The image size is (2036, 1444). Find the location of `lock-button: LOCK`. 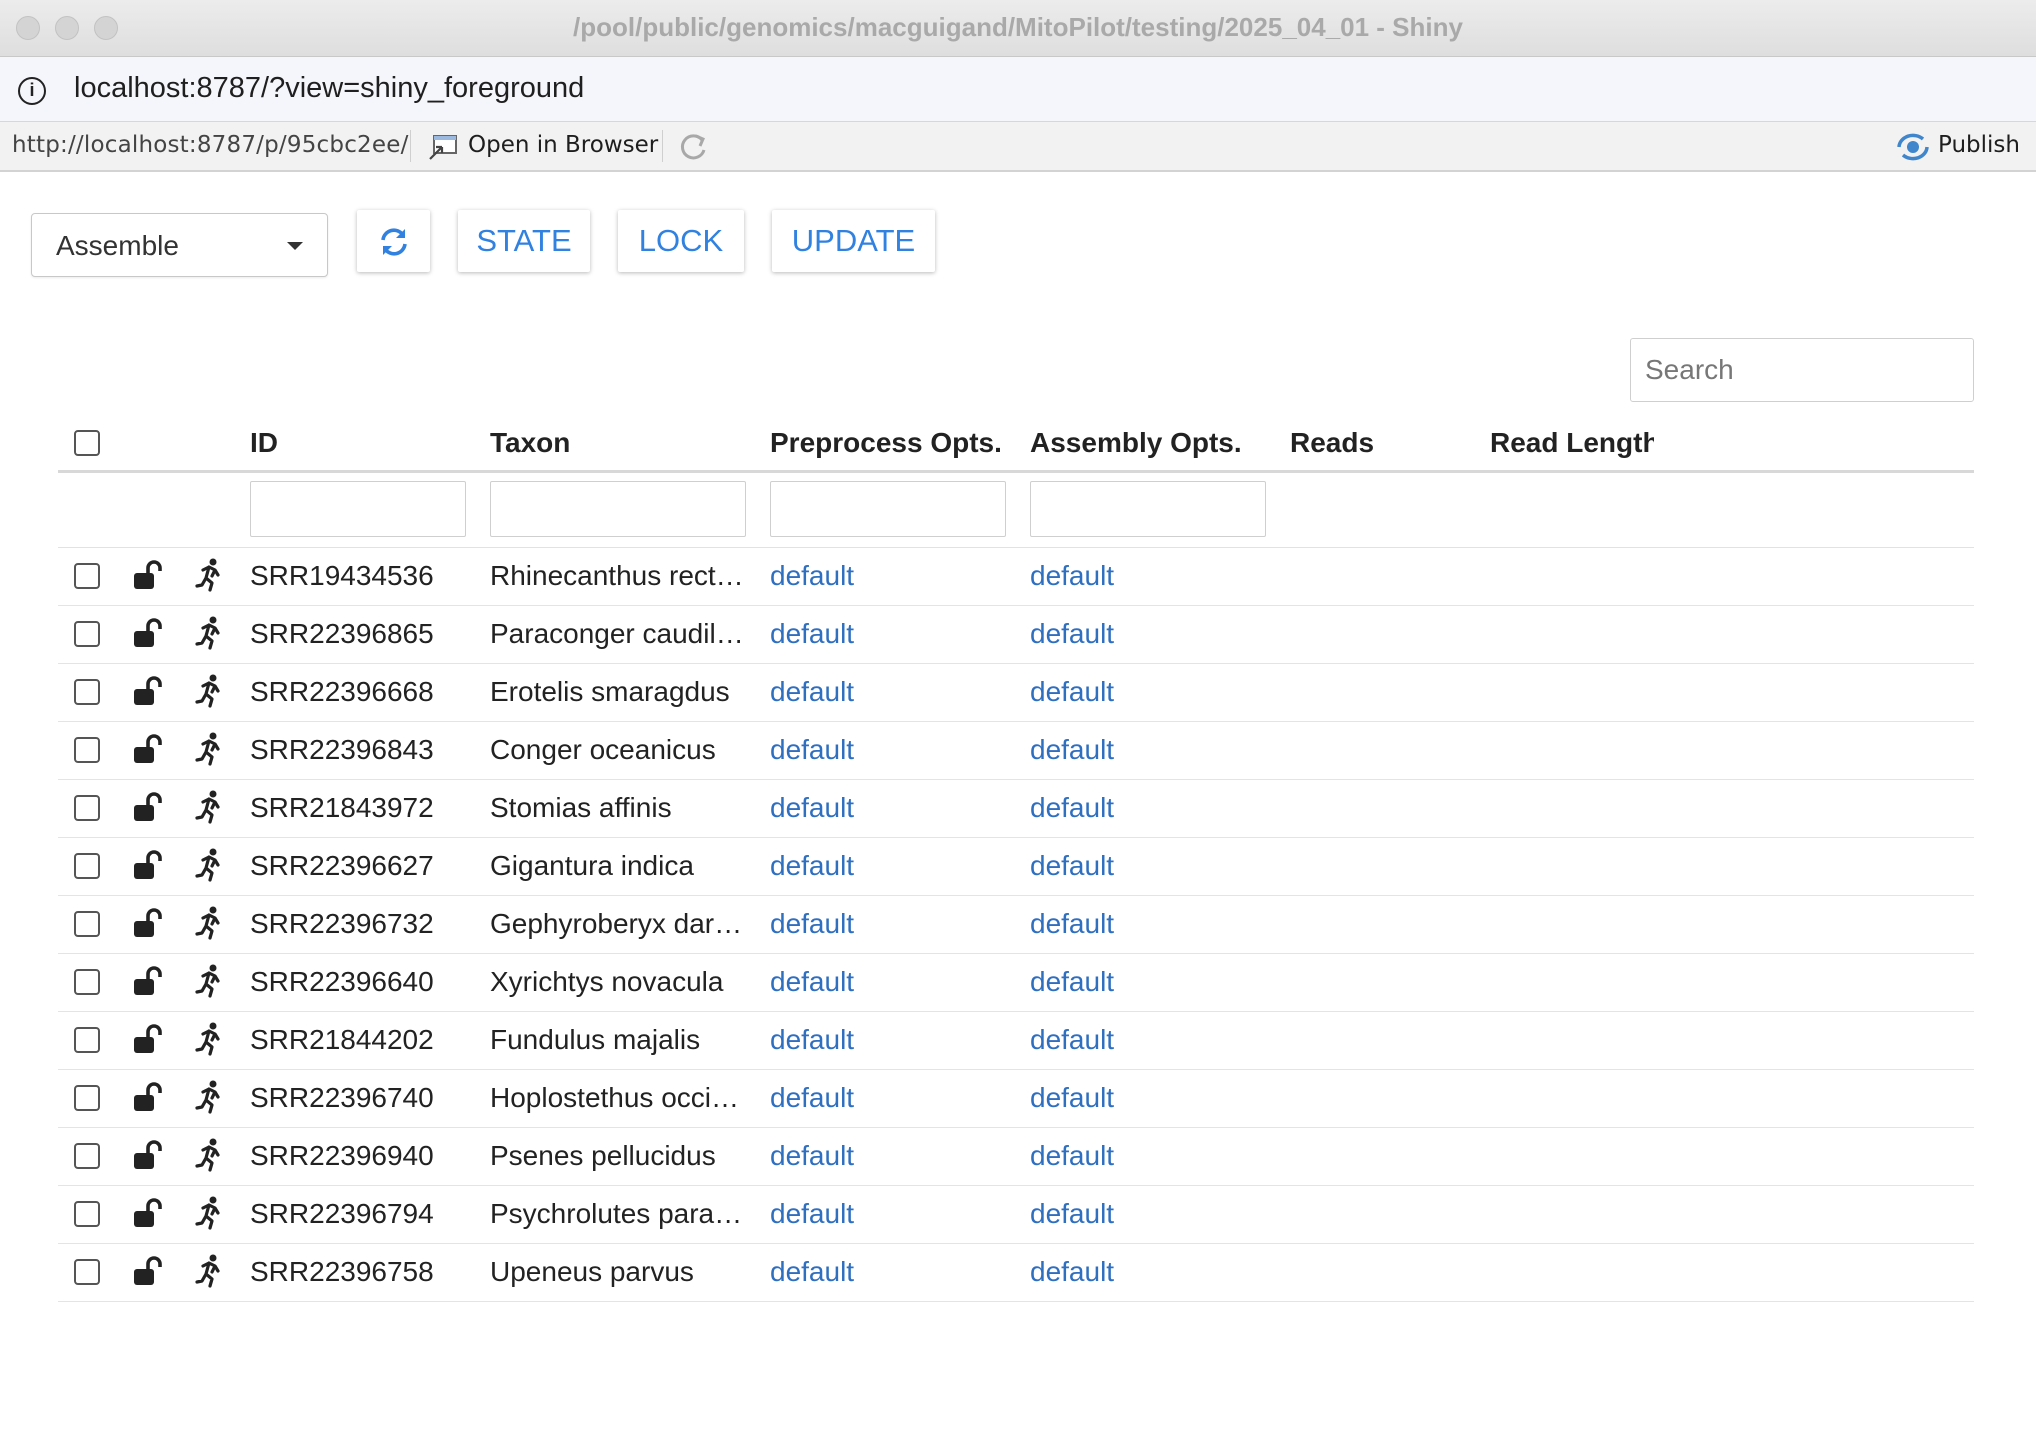

lock-button: LOCK is located at coordinates (681, 241).